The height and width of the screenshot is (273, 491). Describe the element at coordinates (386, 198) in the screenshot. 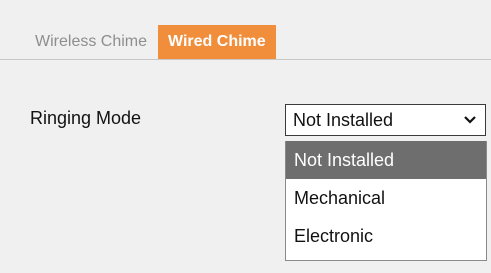

I see `option-mechanical: Mechanical` at that location.